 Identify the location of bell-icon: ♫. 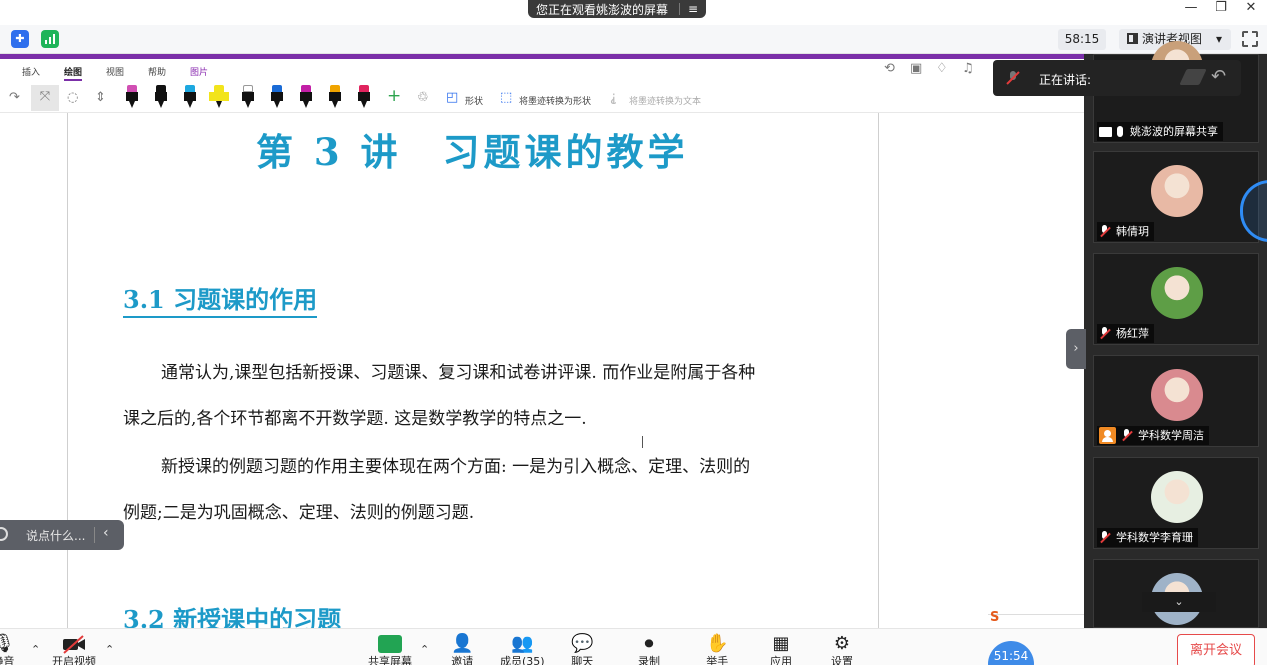
(968, 68).